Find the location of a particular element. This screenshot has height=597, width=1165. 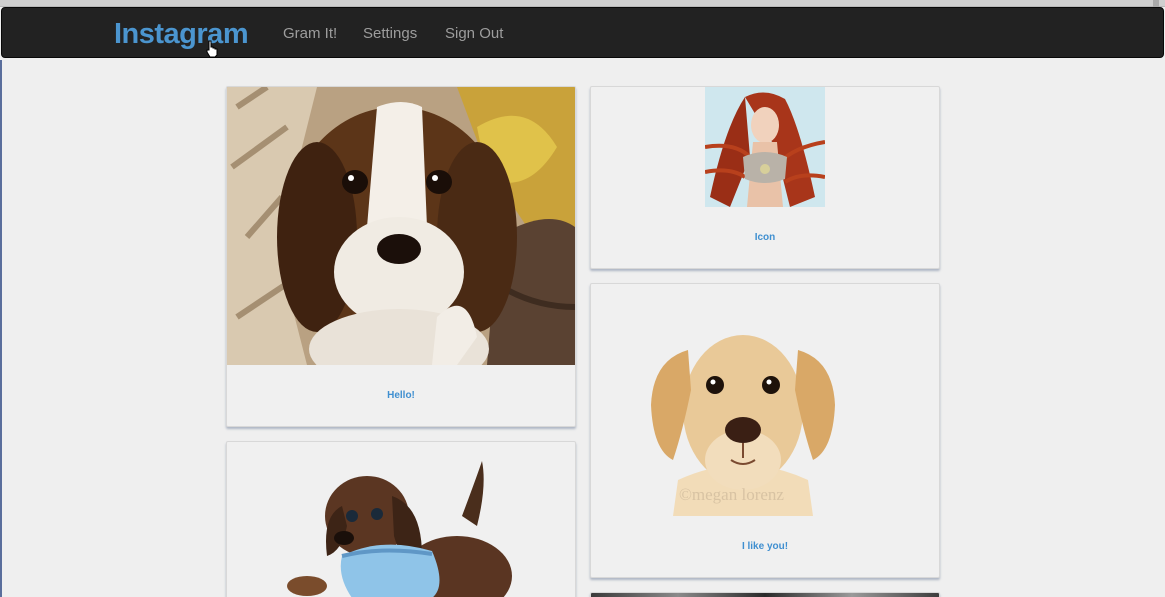

post-card: Icon is located at coordinates (765, 177).